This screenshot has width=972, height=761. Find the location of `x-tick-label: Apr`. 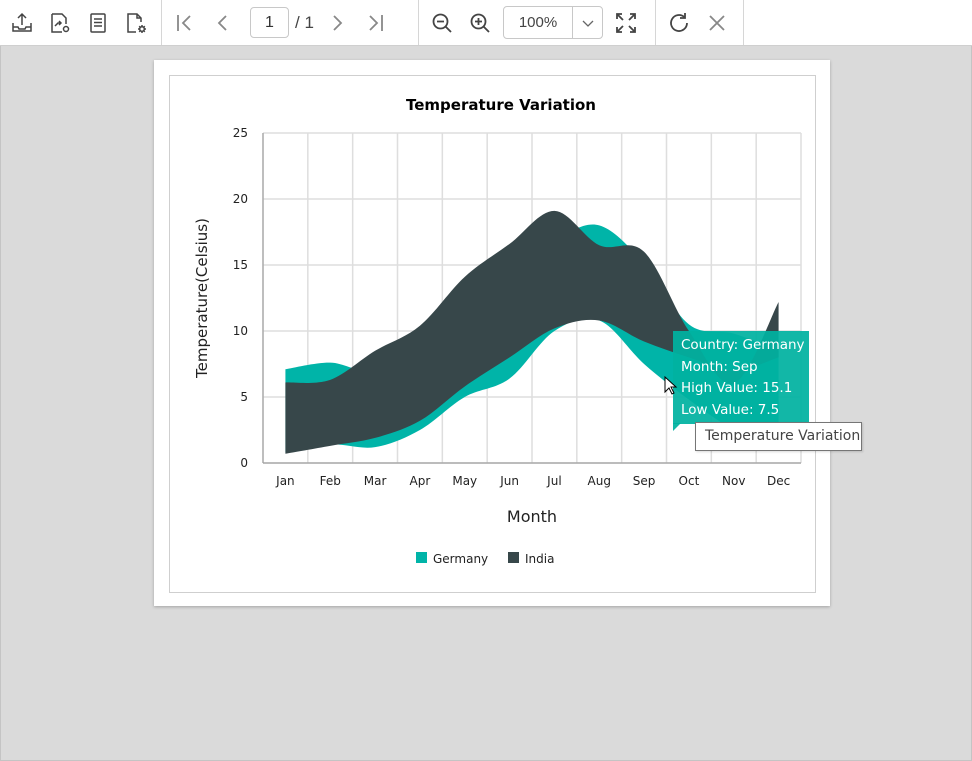

x-tick-label: Apr is located at coordinates (420, 481).